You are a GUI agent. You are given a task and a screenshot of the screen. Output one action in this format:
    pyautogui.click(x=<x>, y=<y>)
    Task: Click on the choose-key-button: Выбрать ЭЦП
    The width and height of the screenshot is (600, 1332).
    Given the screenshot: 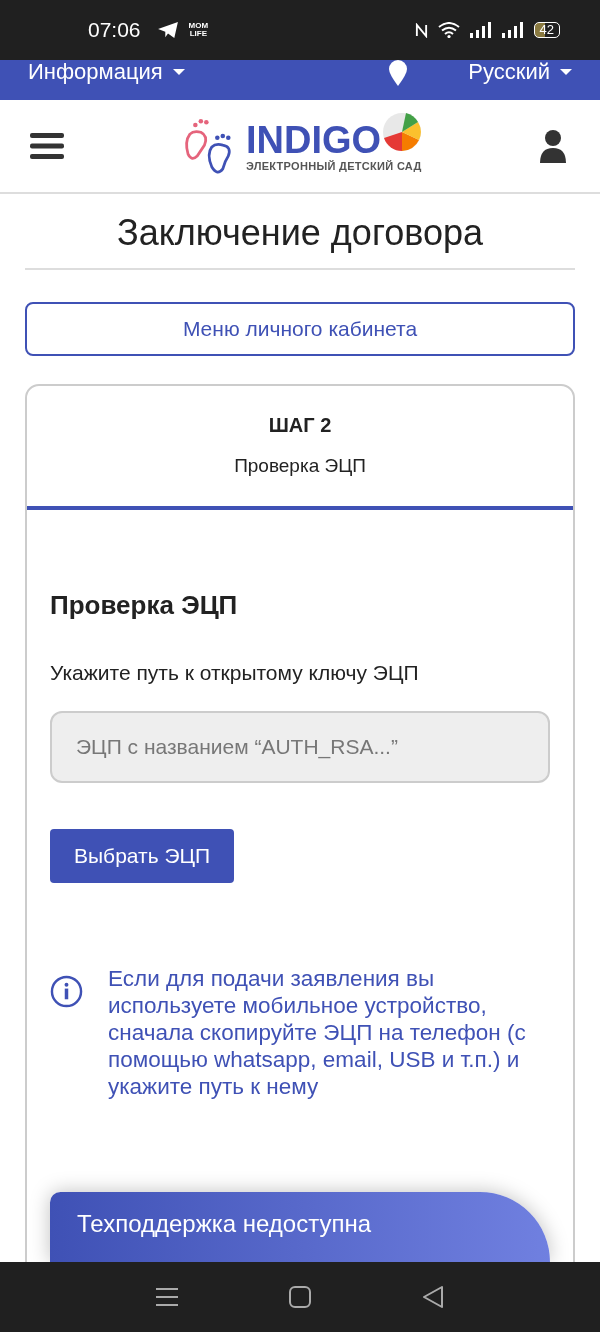 What is the action you would take?
    pyautogui.click(x=142, y=856)
    